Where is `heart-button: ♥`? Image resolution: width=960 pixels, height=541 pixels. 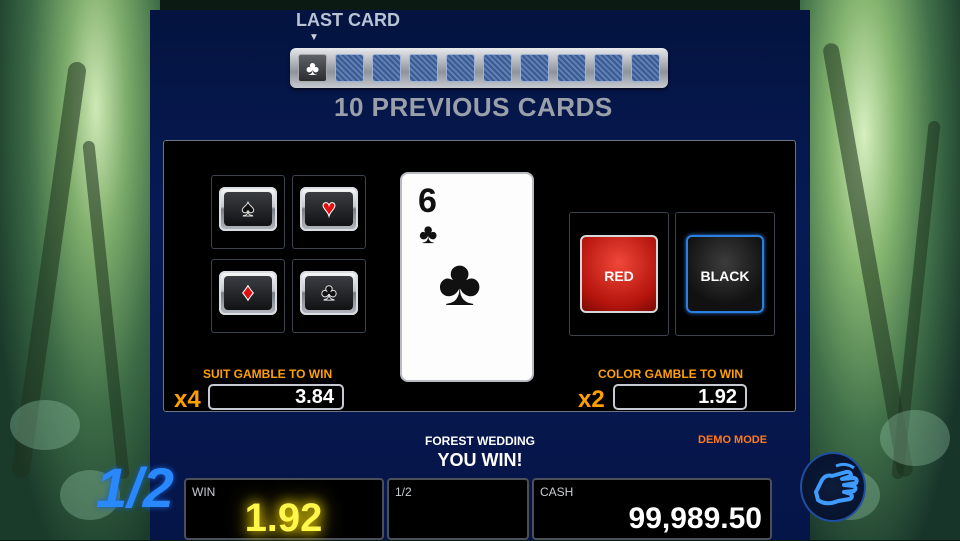 heart-button: ♥ is located at coordinates (329, 209).